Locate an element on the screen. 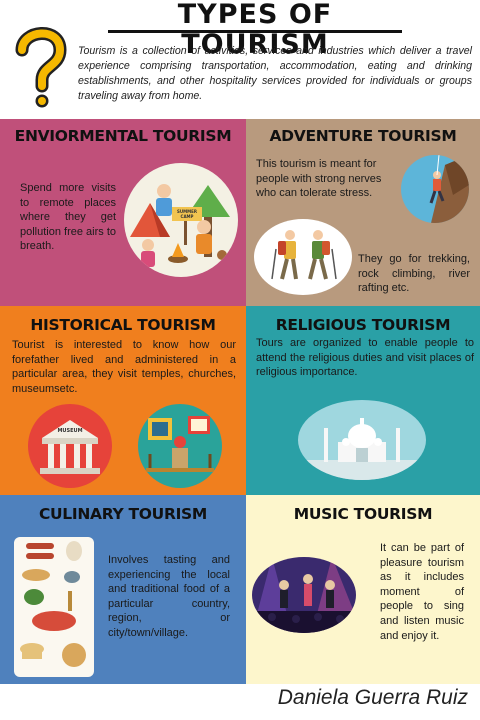 Image resolution: width=480 pixels, height=720 pixels. camping-scene-icon is located at coordinates (180, 225).